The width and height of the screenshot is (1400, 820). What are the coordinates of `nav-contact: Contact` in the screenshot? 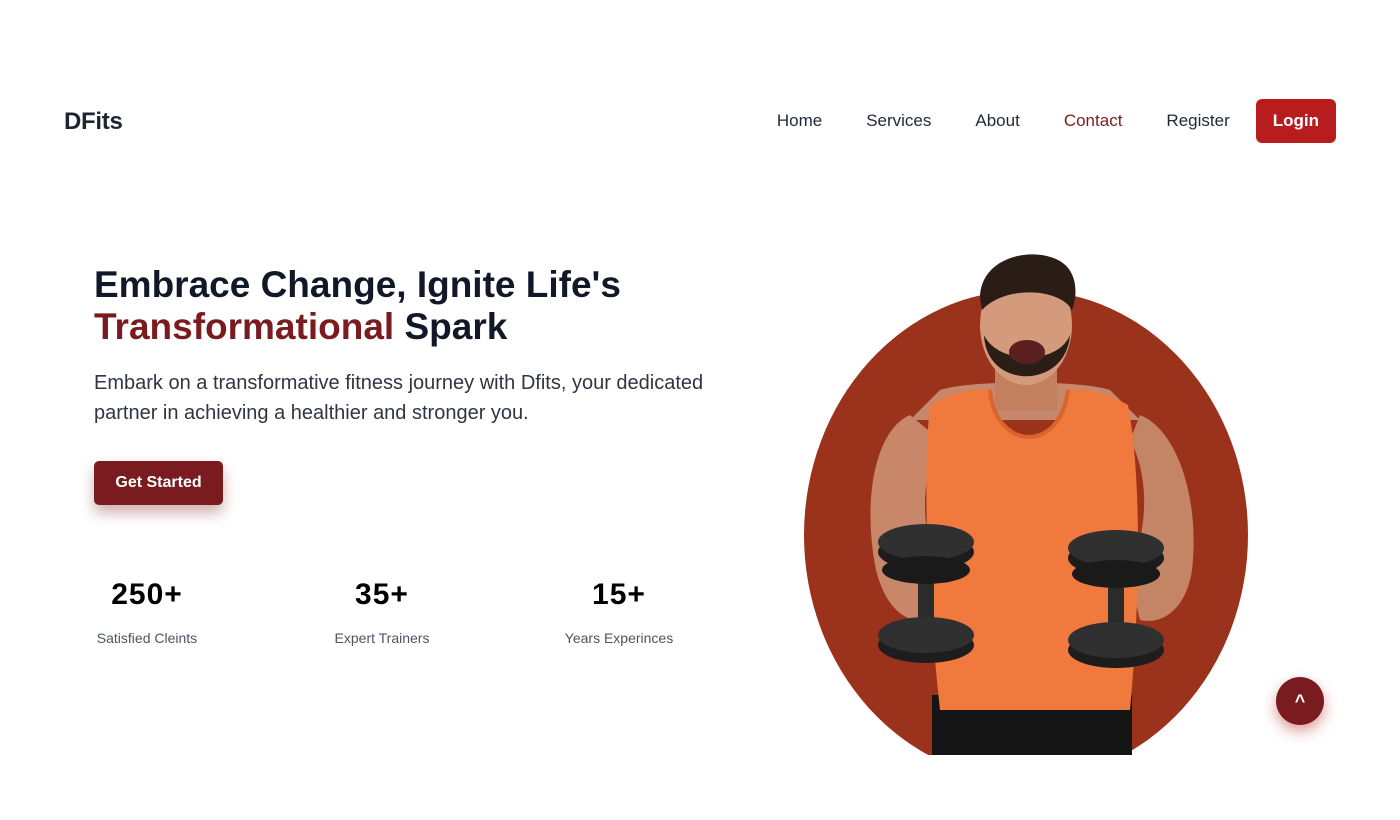 It's located at (1093, 121).